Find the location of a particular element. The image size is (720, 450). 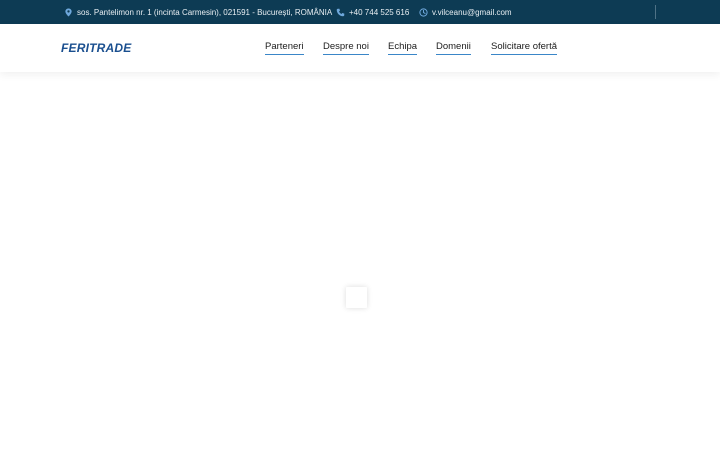

email-text: v.vilceanu@gmail.com is located at coordinates (472, 12).